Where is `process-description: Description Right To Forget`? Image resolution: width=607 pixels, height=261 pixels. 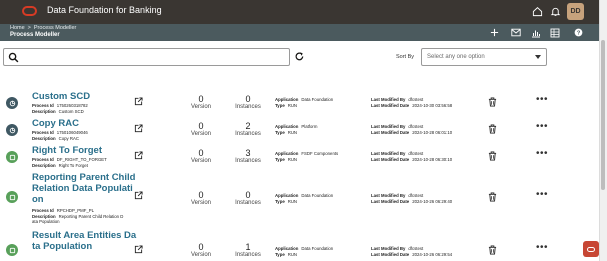 process-description: Description Right To Forget is located at coordinates (60, 165).